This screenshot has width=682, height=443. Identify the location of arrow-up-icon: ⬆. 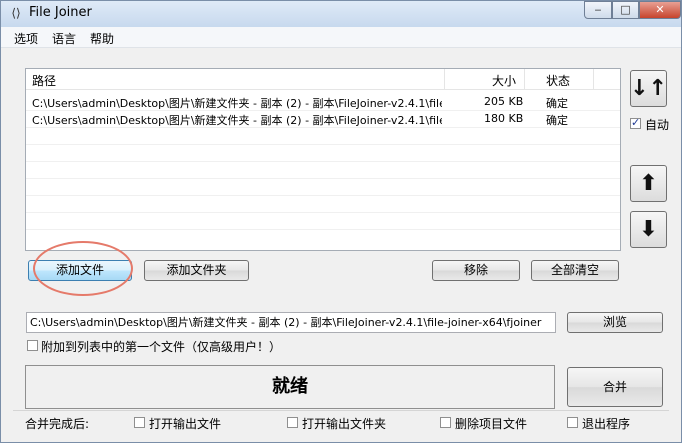
(648, 183).